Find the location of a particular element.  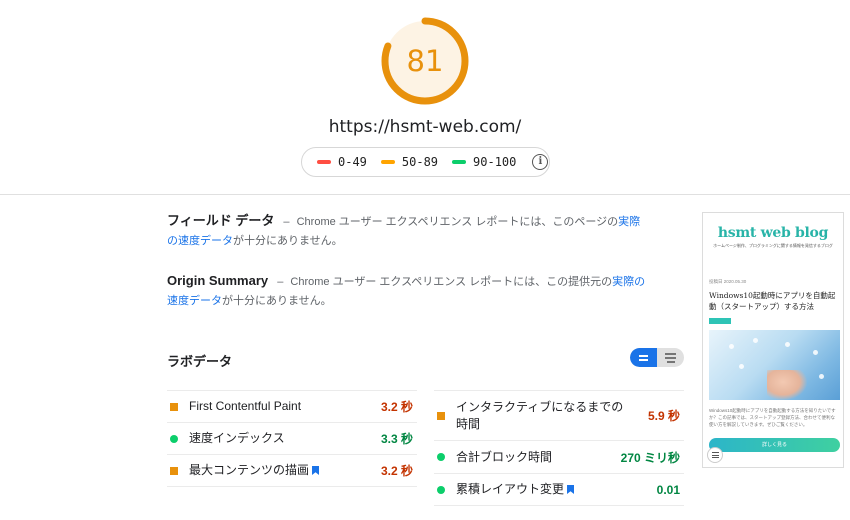

legend-average: 50-89 is located at coordinates (409, 162).